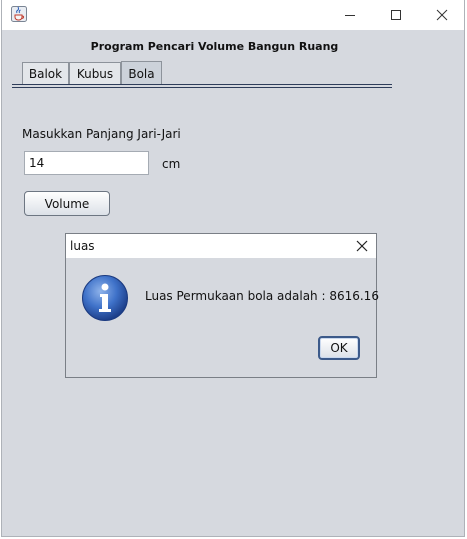 The width and height of the screenshot is (467, 539). Describe the element at coordinates (86, 163) in the screenshot. I see `radius-input` at that location.